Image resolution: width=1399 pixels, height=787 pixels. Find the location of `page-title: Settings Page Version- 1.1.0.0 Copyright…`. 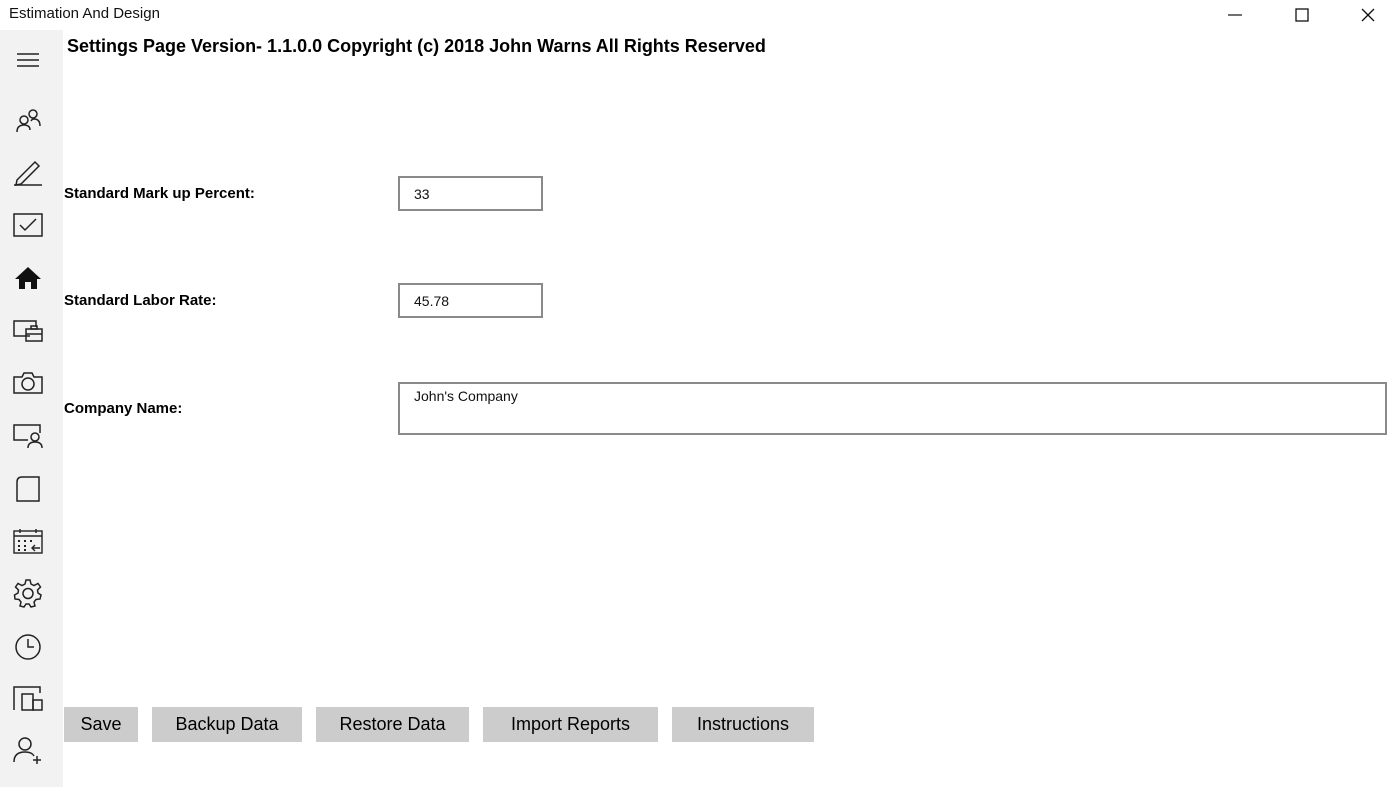

page-title: Settings Page Version- 1.1.0.0 Copyright… is located at coordinates (416, 46).